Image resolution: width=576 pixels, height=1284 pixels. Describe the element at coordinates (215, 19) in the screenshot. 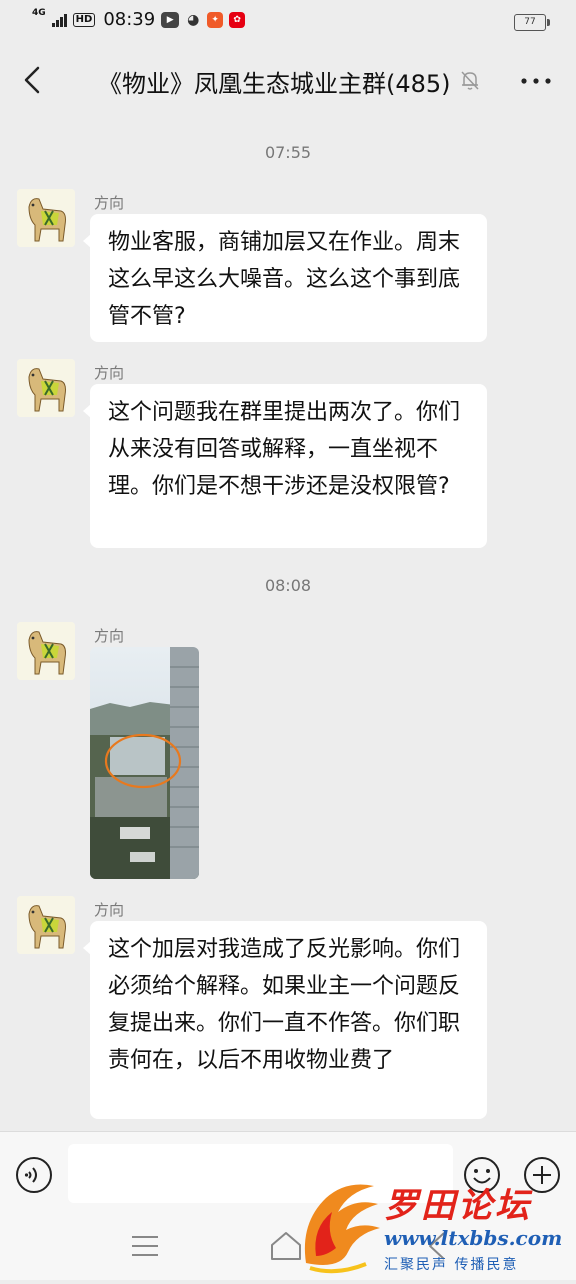

I see `red-app-icon: ✦` at that location.